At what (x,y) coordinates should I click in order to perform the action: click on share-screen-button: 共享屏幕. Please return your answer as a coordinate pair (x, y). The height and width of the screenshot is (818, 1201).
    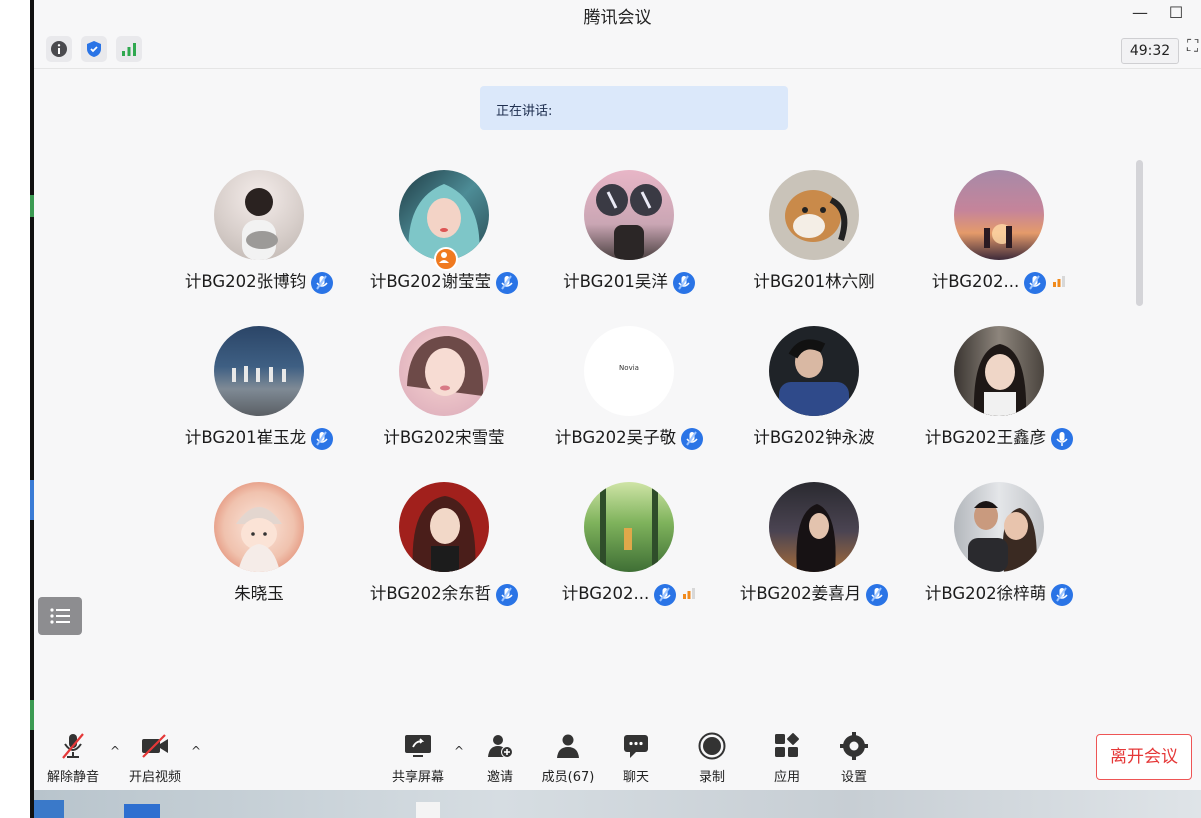
    Looking at the image, I should click on (418, 759).